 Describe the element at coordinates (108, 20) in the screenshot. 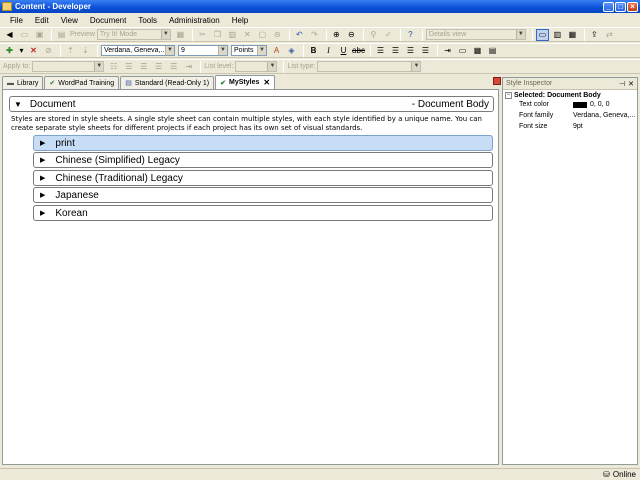

I see `menu-document: Document` at that location.